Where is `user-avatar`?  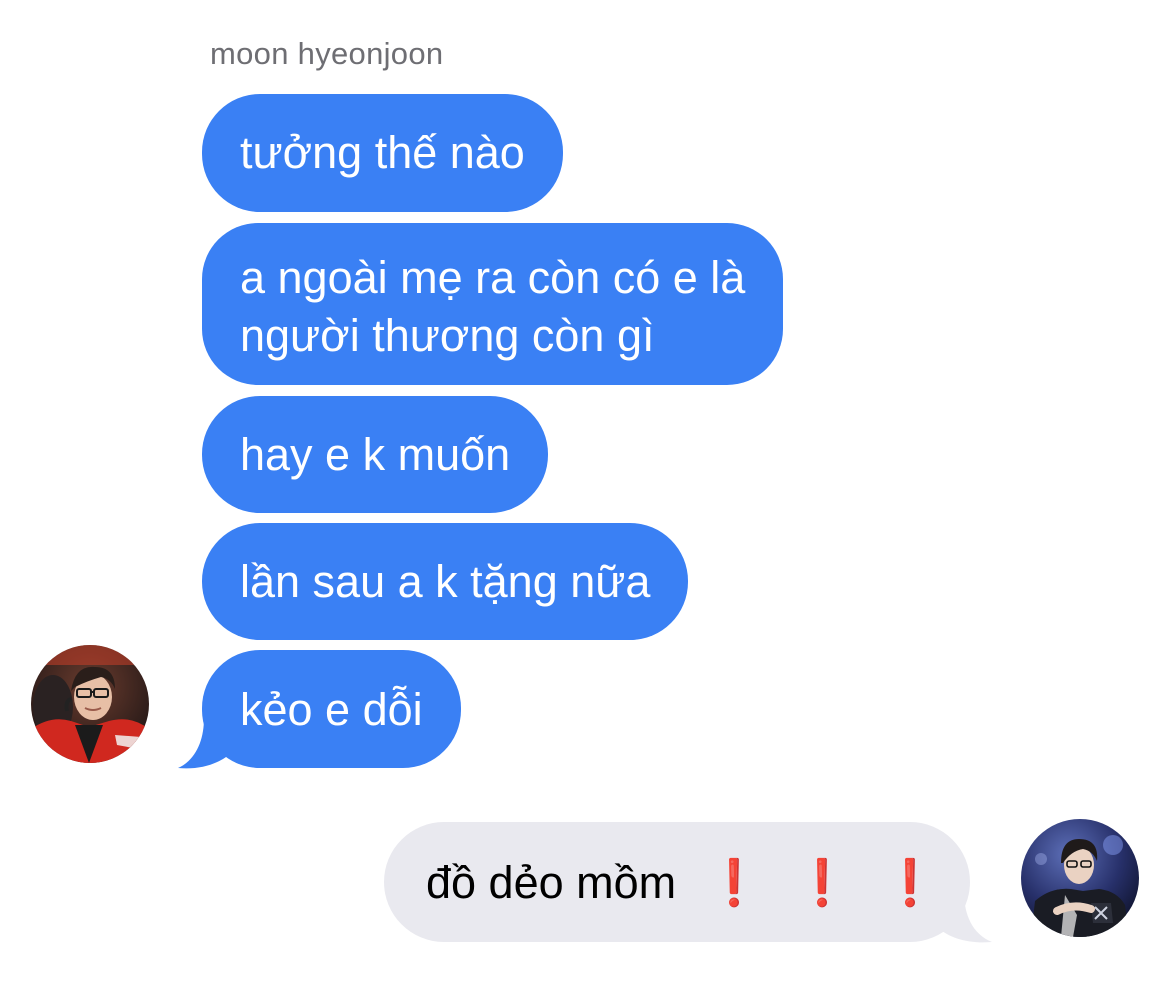 user-avatar is located at coordinates (1080, 878).